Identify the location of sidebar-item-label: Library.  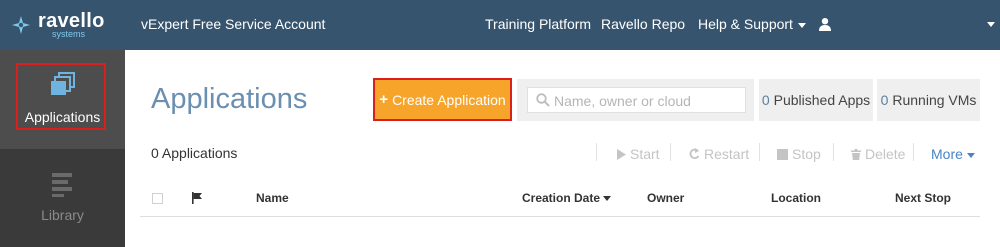
(62, 215).